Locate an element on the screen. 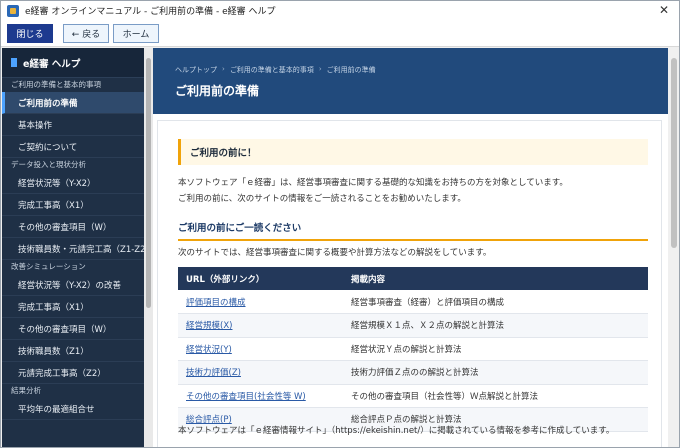 This screenshot has width=680, height=448. sidebar-item: 経営状況等（Y-X2） is located at coordinates (73, 183).